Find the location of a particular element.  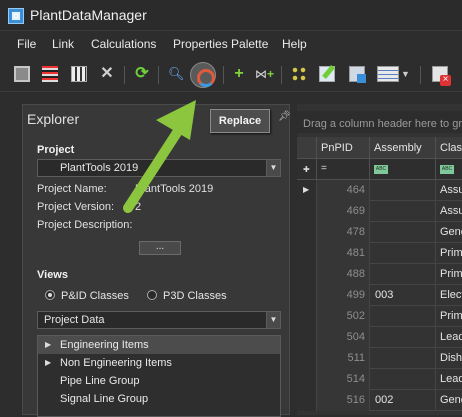

annotation-arrow is located at coordinates (159, 156).